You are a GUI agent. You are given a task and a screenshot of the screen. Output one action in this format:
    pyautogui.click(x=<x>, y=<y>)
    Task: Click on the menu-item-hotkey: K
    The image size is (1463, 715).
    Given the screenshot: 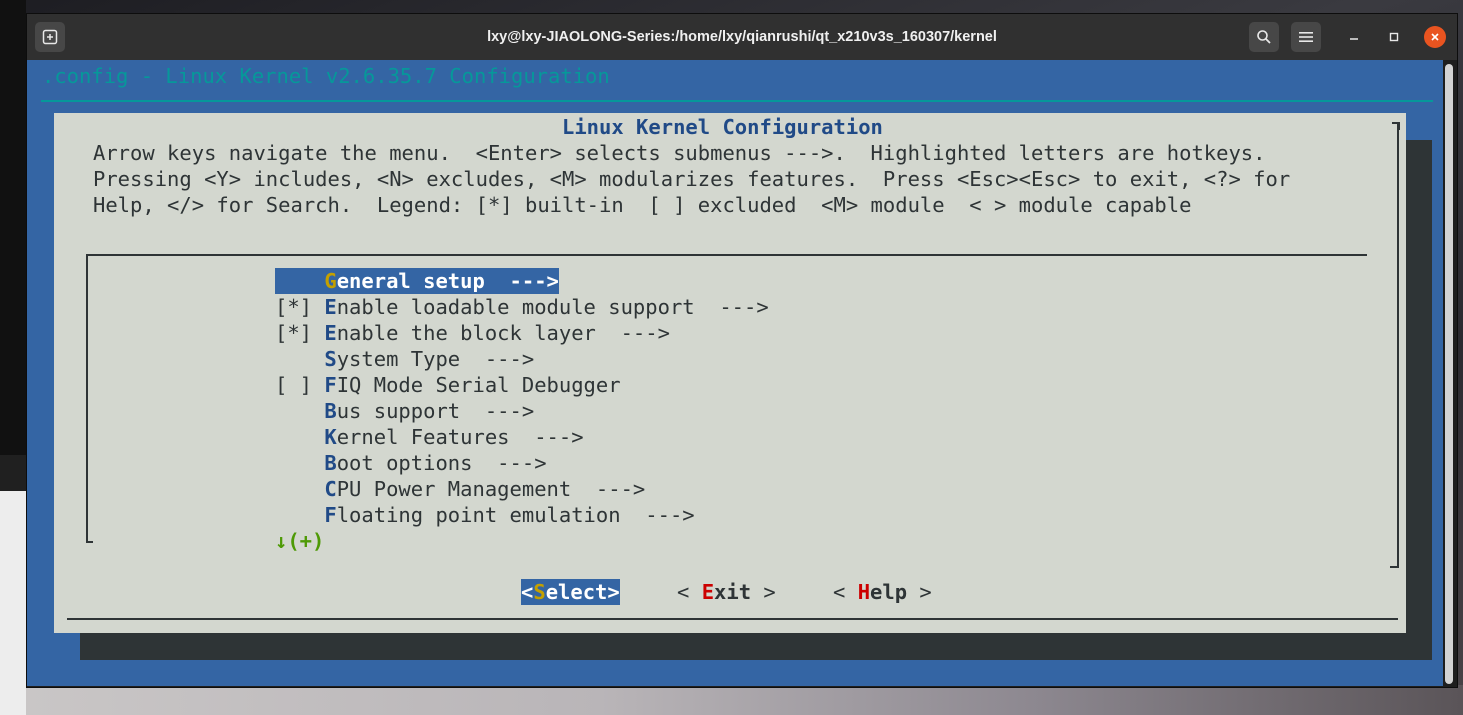 What is the action you would take?
    pyautogui.click(x=330, y=437)
    